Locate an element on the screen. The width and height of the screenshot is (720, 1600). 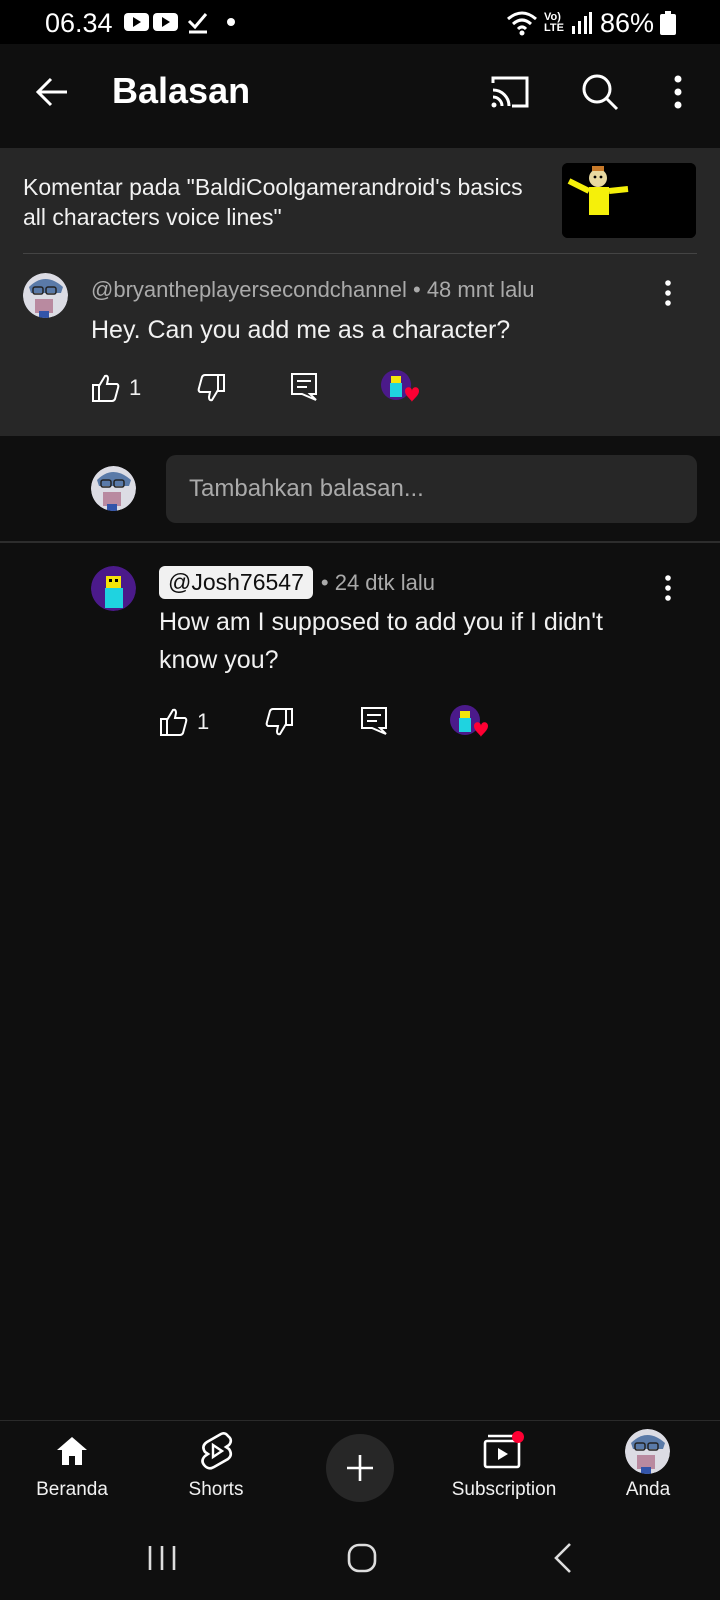
network-type: Vo) LTE is located at coordinates (554, 22).